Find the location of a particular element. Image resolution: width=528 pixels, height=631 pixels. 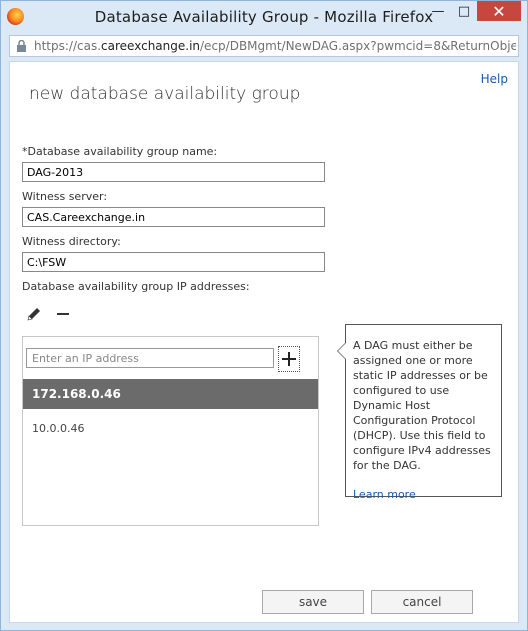

ip-list-item: 10.0.0.46 is located at coordinates (170, 429).